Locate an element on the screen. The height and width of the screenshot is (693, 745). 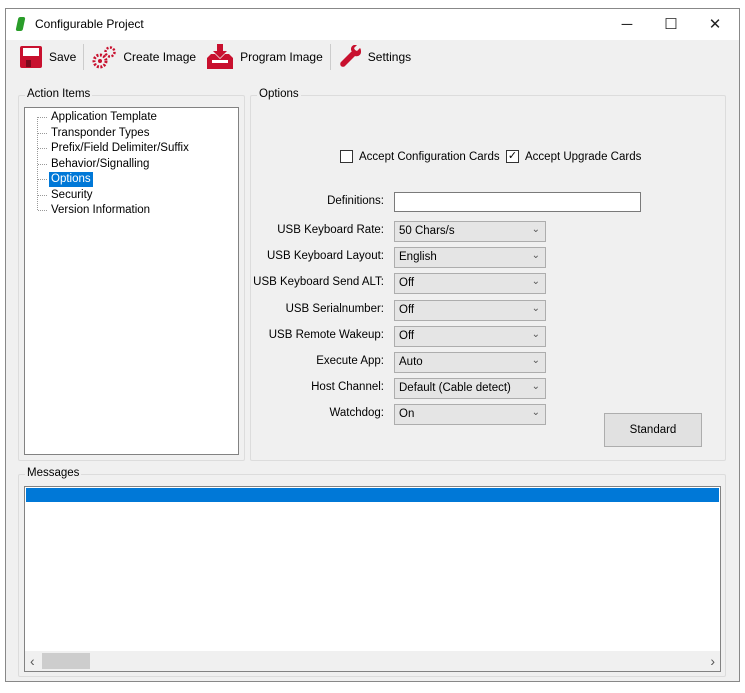
field-dropdown-usb-keyboard-rate: 50 Chars/s ⌄ is located at coordinates (470, 231).